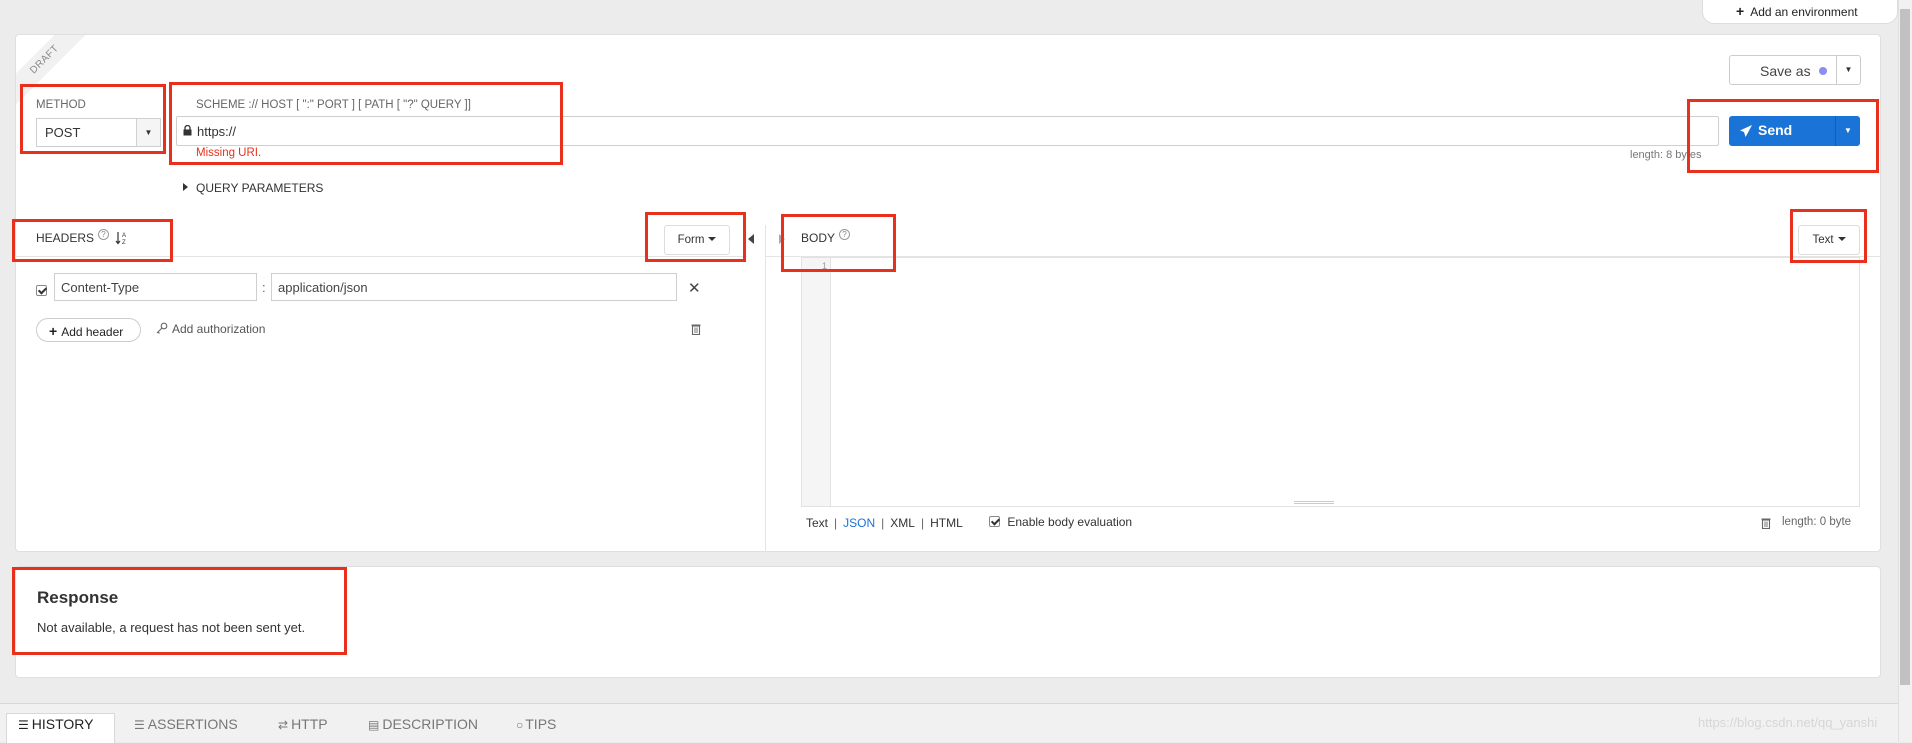  I want to click on save-as-label: Save as, so click(1785, 71).